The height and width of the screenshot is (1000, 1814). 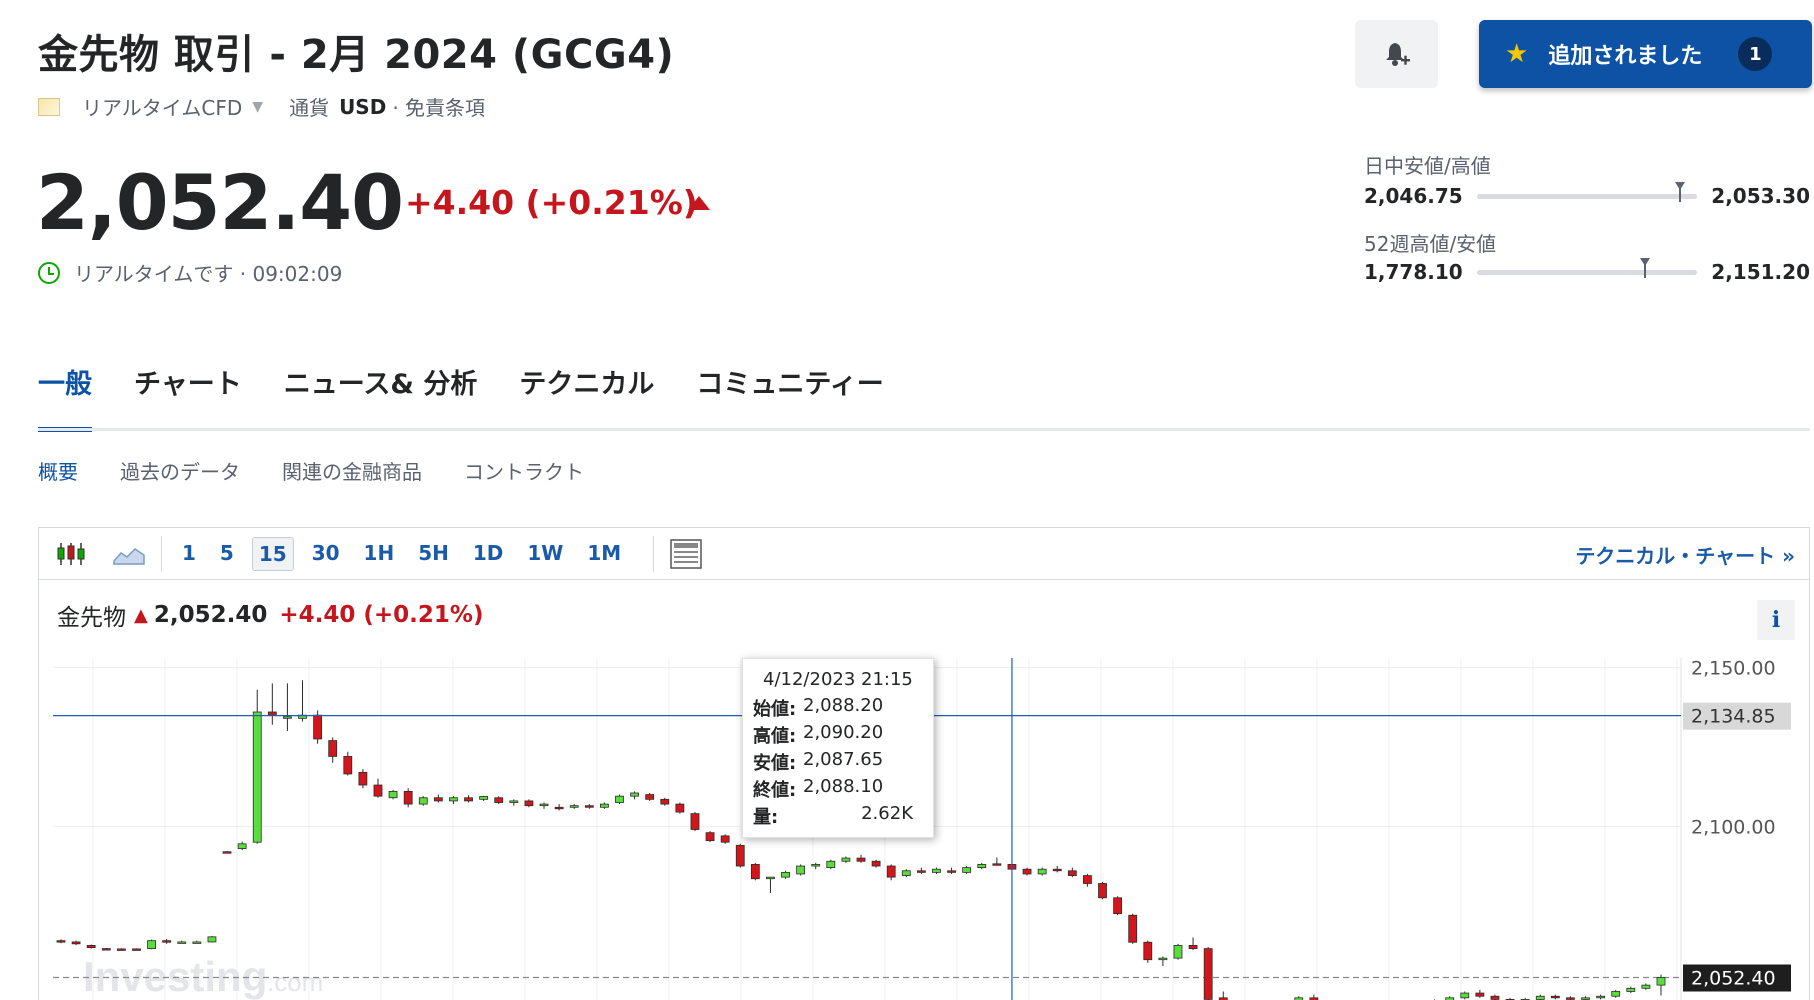 What do you see at coordinates (1685, 554) in the screenshot?
I see `technical-chart-link: テクニカル・チャート »` at bounding box center [1685, 554].